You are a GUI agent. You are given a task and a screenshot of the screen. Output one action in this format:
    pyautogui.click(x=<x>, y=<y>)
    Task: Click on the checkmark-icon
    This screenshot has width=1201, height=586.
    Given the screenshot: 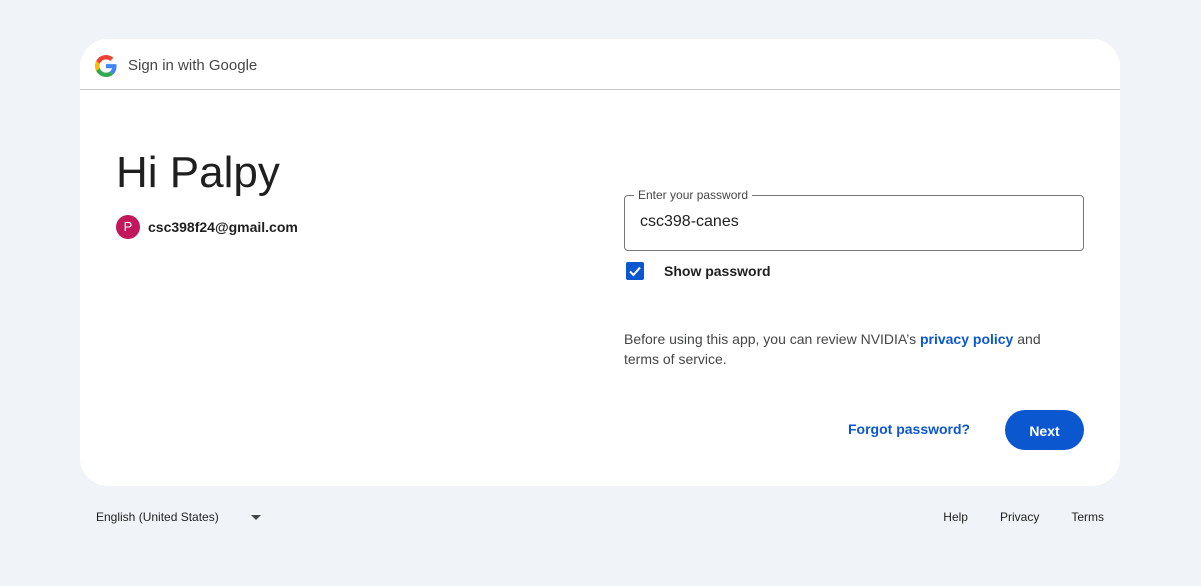 What is the action you would take?
    pyautogui.click(x=635, y=271)
    